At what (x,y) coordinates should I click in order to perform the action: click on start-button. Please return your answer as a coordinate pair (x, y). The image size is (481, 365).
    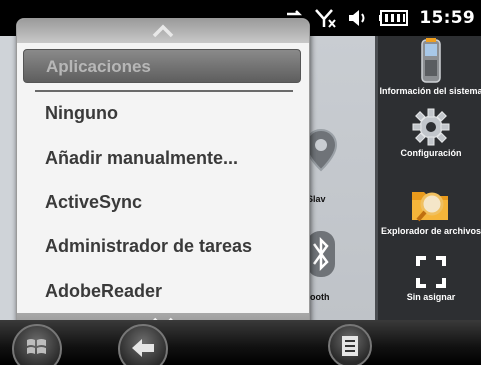
    Looking at the image, I should click on (37, 344).